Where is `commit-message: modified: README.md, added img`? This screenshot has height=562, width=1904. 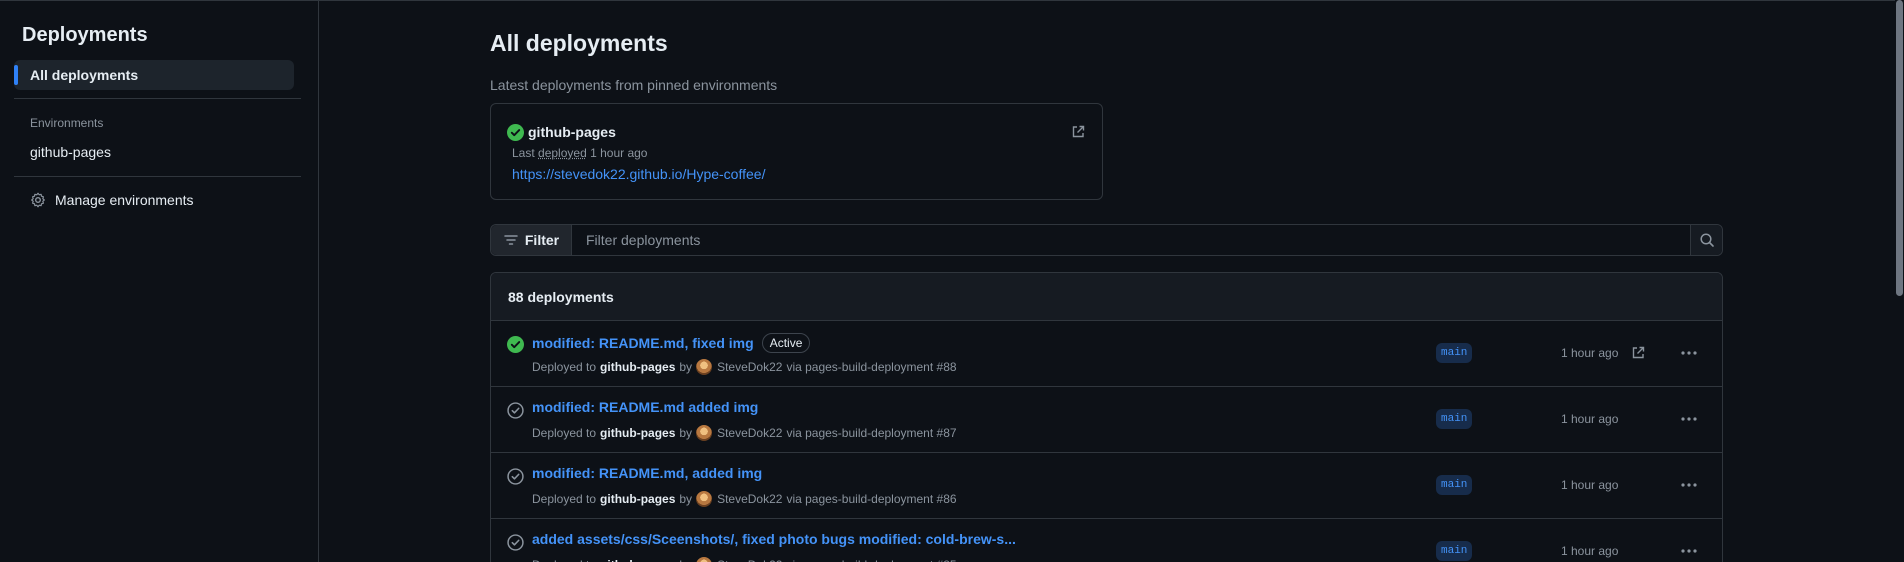 commit-message: modified: README.md, added img is located at coordinates (647, 473).